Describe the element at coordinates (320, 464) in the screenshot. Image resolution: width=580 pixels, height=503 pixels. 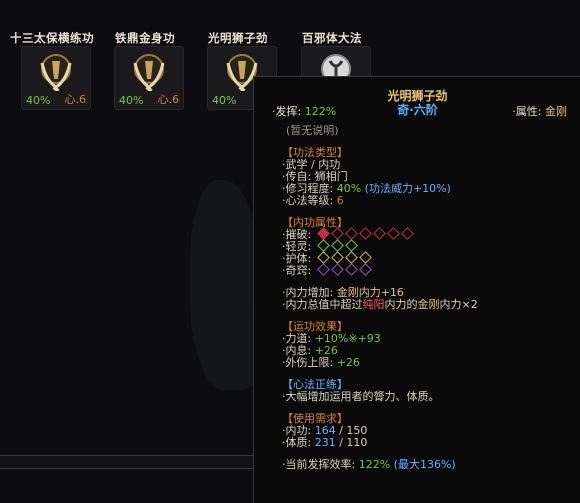
I see `efficiency-label: ·当前发挥效率:` at that location.